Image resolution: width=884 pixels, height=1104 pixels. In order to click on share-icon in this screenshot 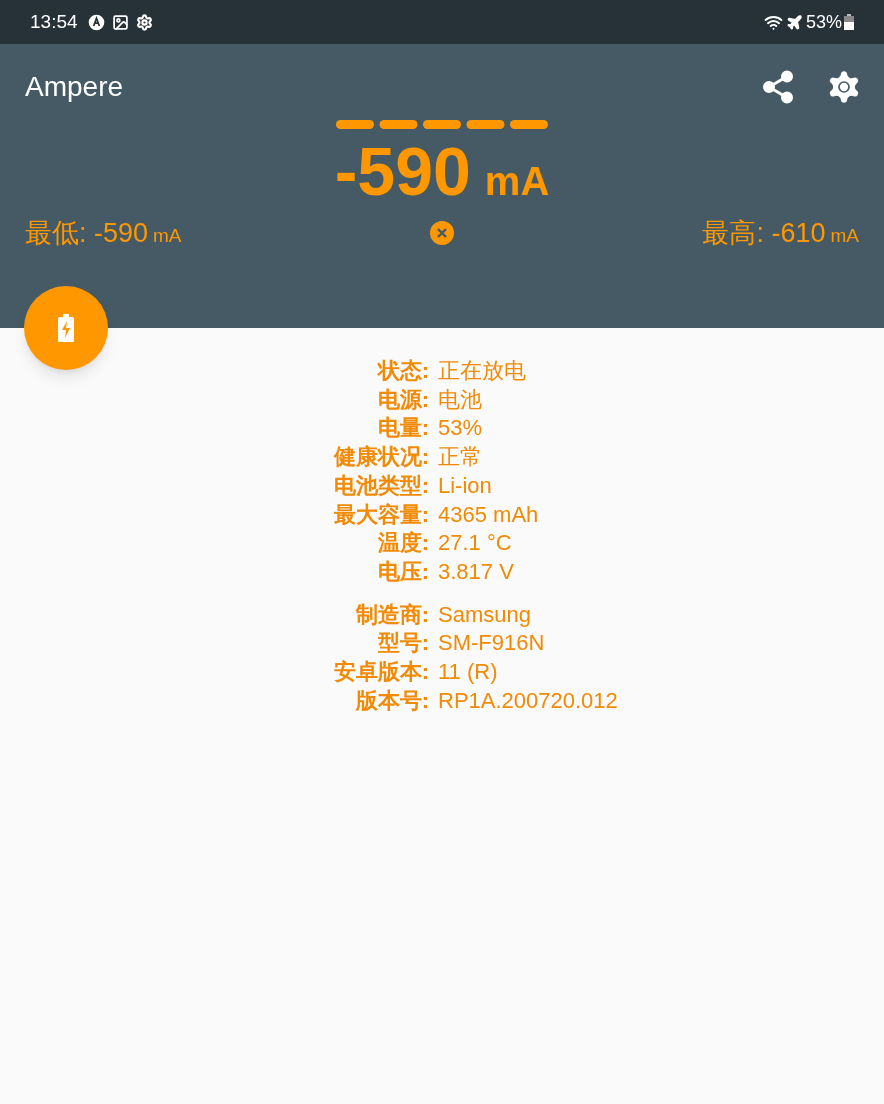, I will do `click(778, 87)`.